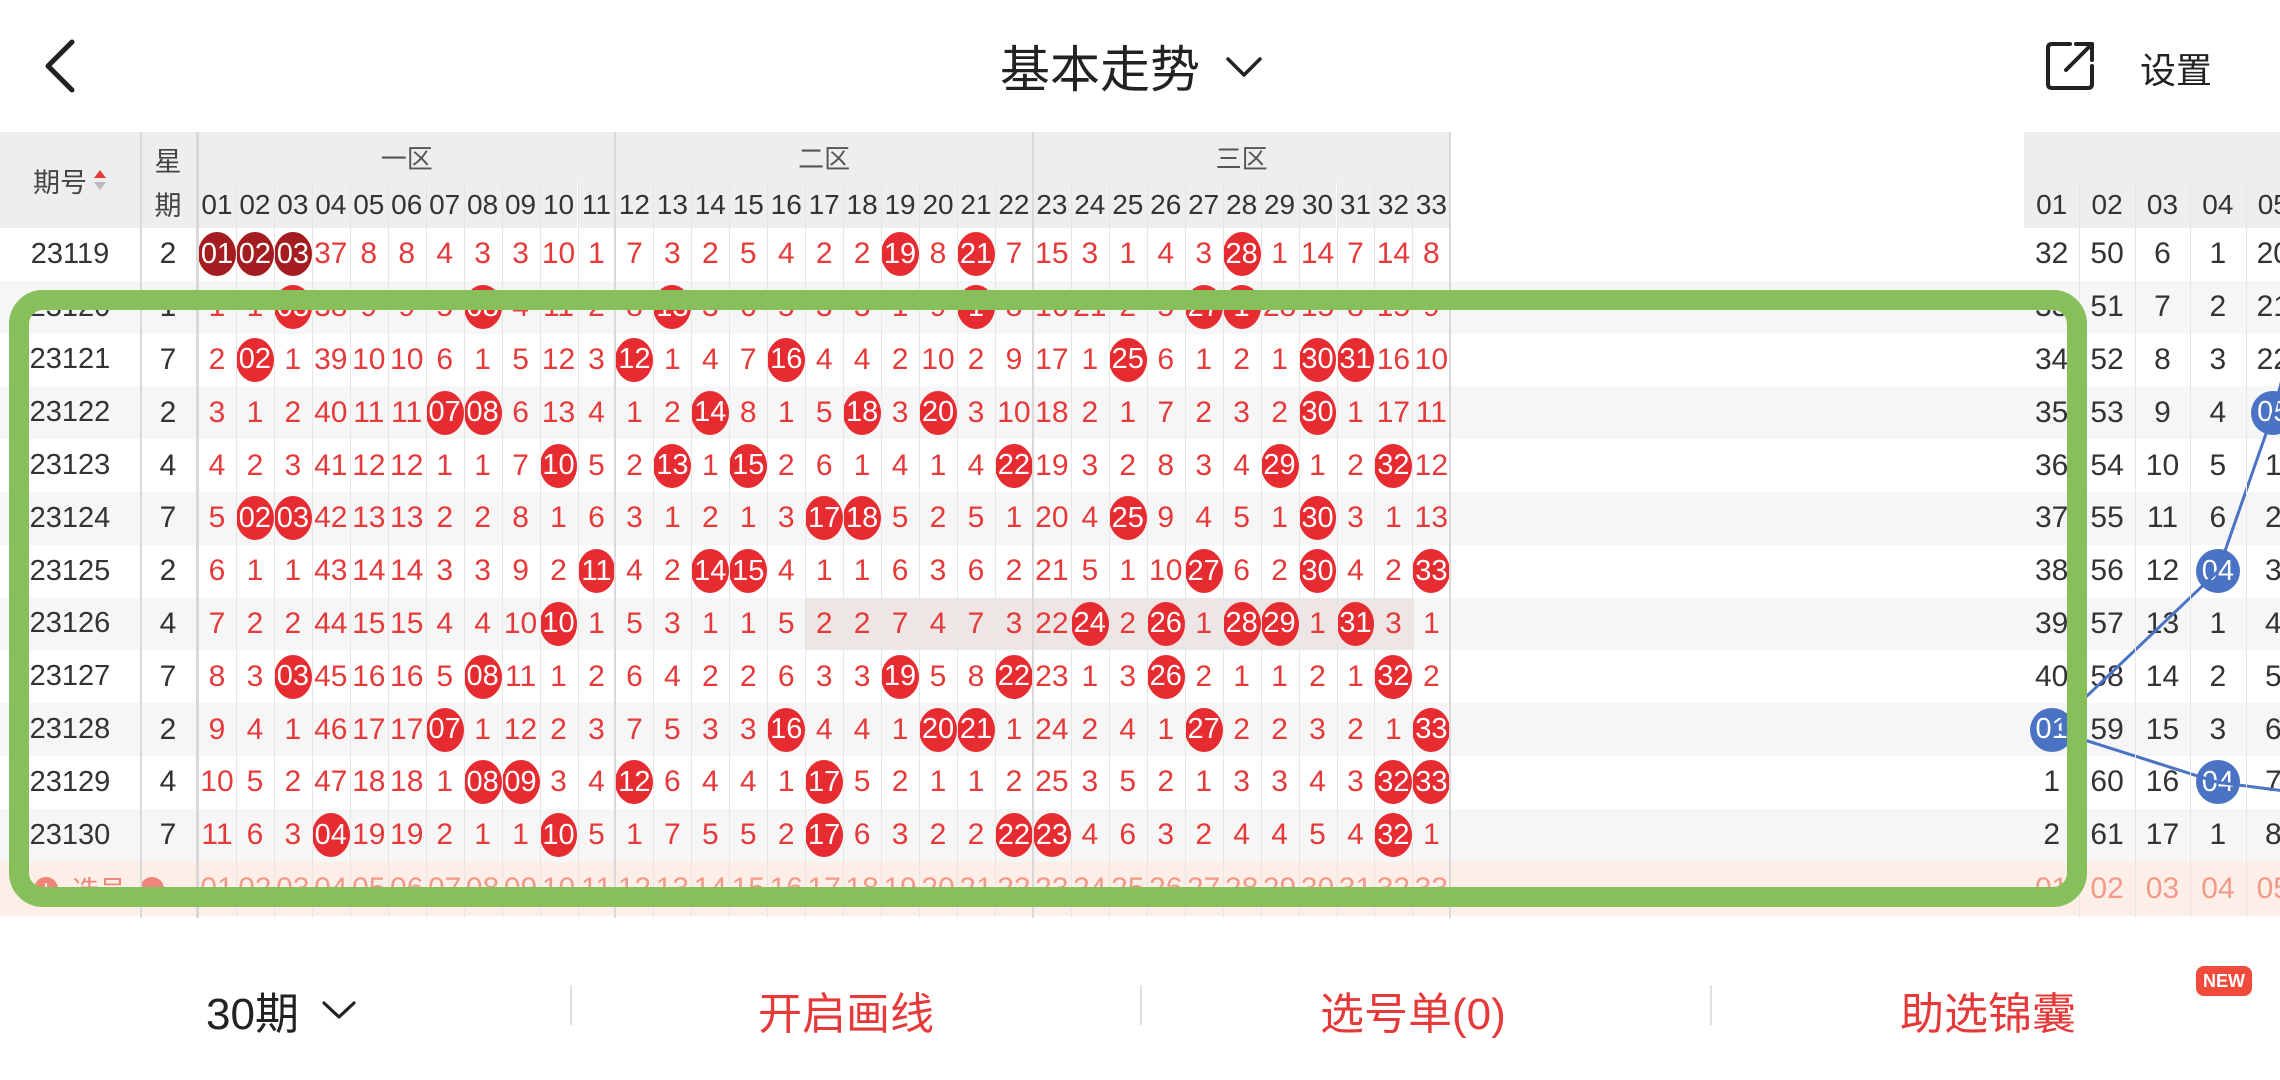 This screenshot has height=1080, width=2280. Describe the element at coordinates (63, 66) in the screenshot. I see `back-arrow-icon` at that location.